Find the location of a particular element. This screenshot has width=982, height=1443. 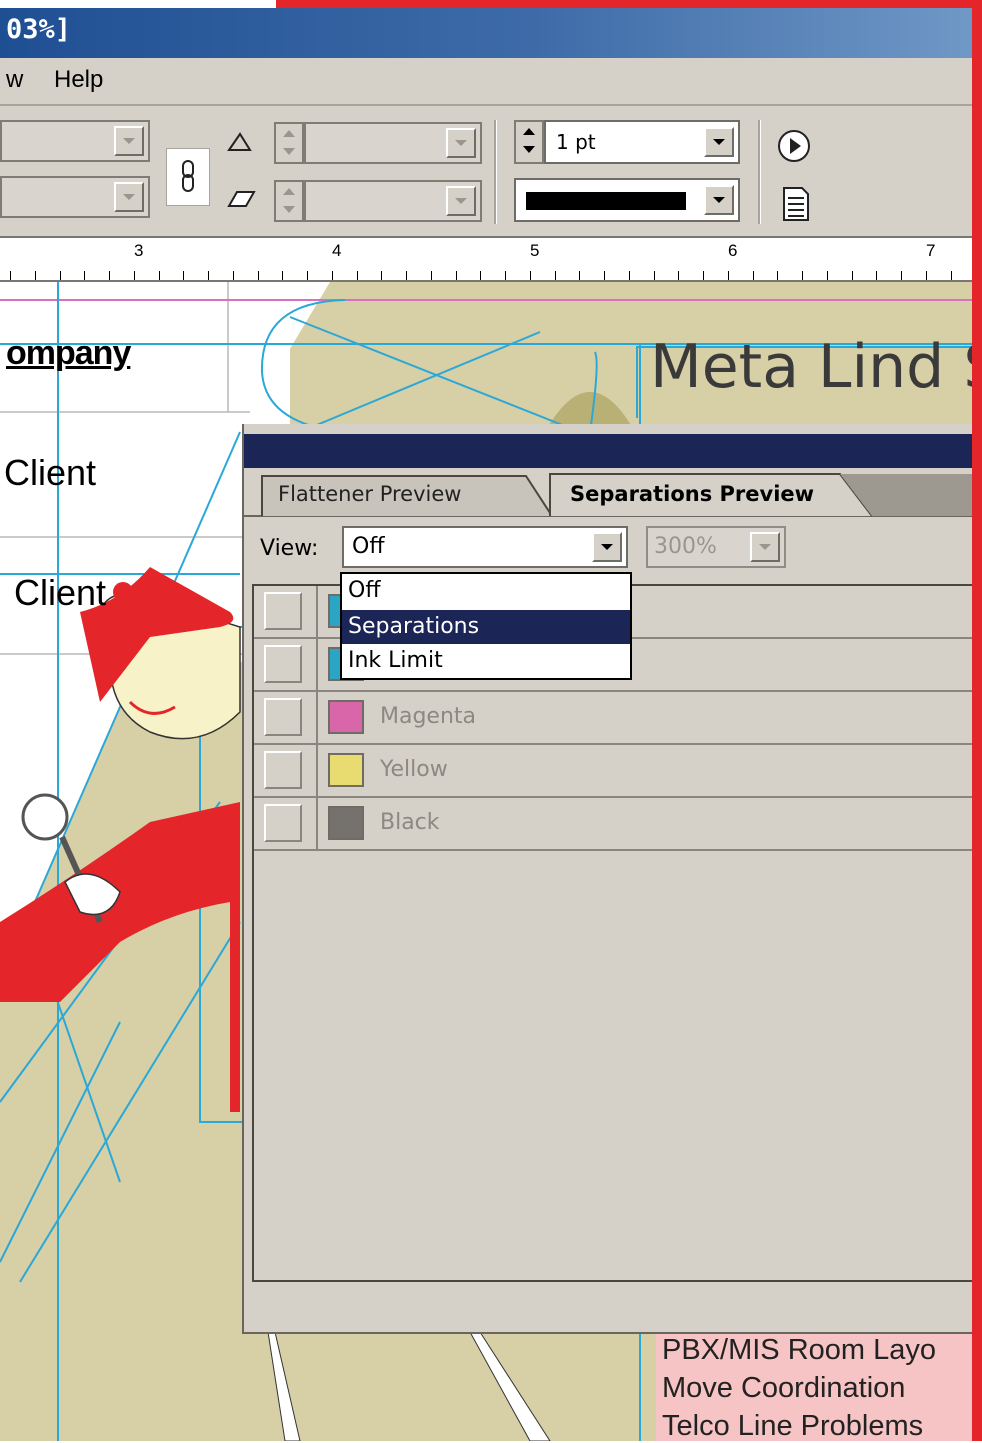

window-title: 03%] is located at coordinates (39, 29).